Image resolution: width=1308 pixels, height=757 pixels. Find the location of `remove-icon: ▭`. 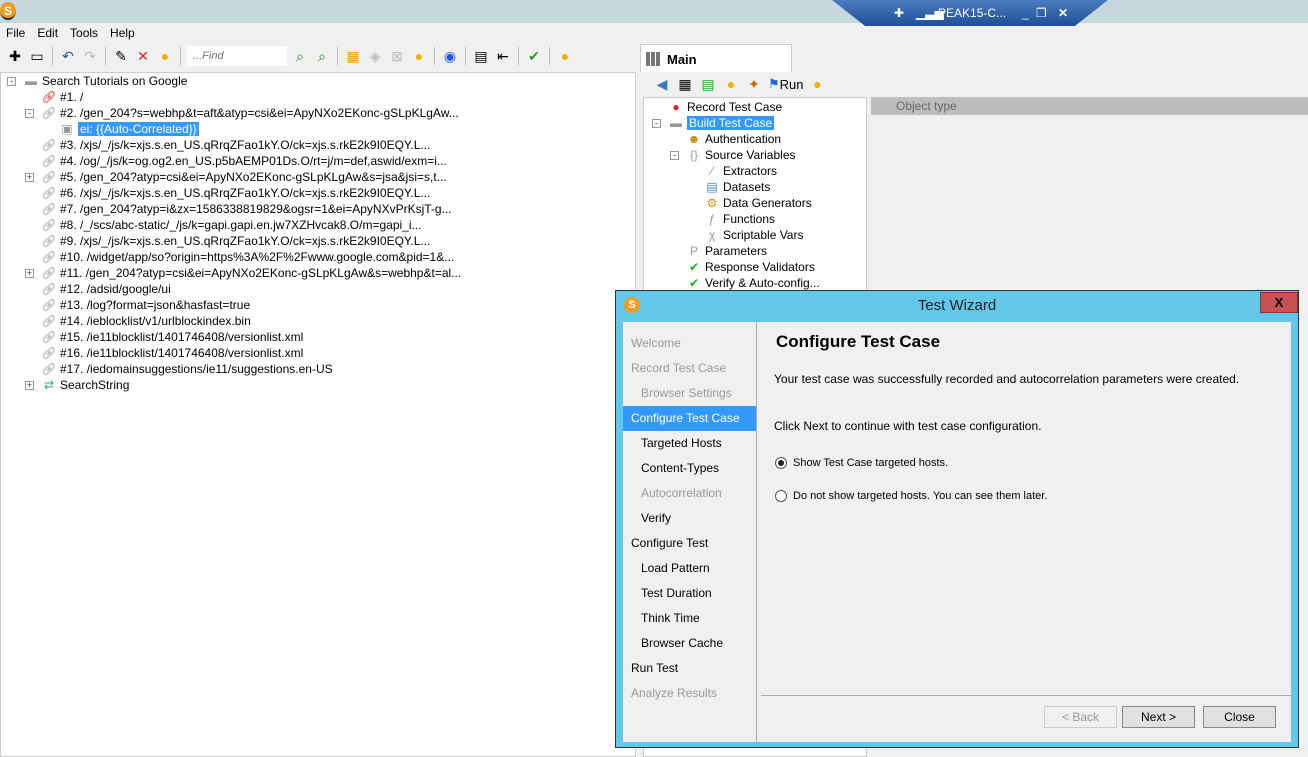

remove-icon: ▭ is located at coordinates (37, 56).